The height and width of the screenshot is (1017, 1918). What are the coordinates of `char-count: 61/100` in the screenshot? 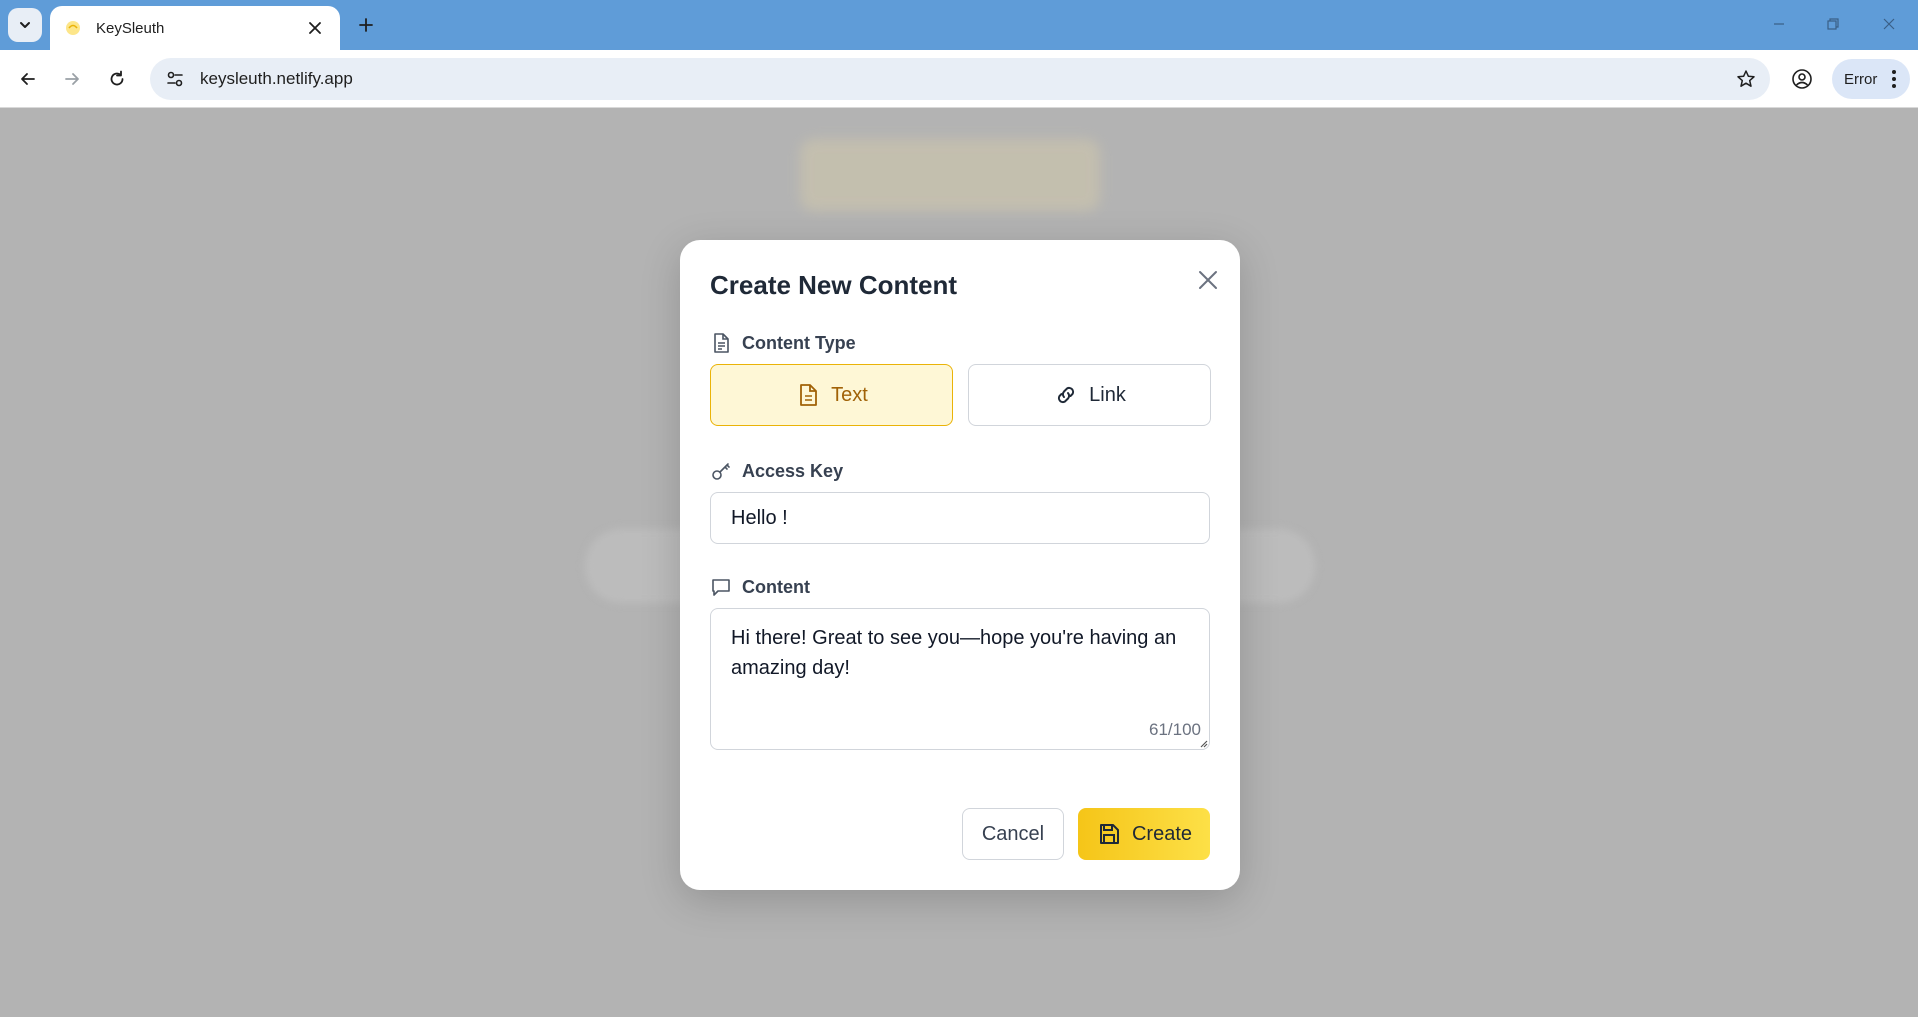 It's located at (1175, 729).